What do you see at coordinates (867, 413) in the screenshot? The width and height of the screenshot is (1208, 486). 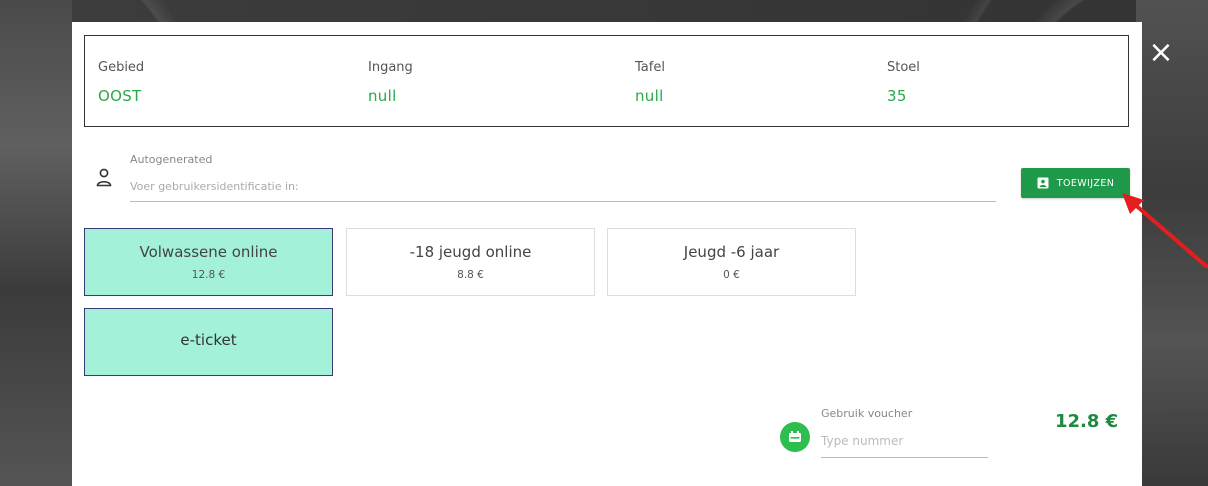 I see `voucher-label: Gebruik voucher` at bounding box center [867, 413].